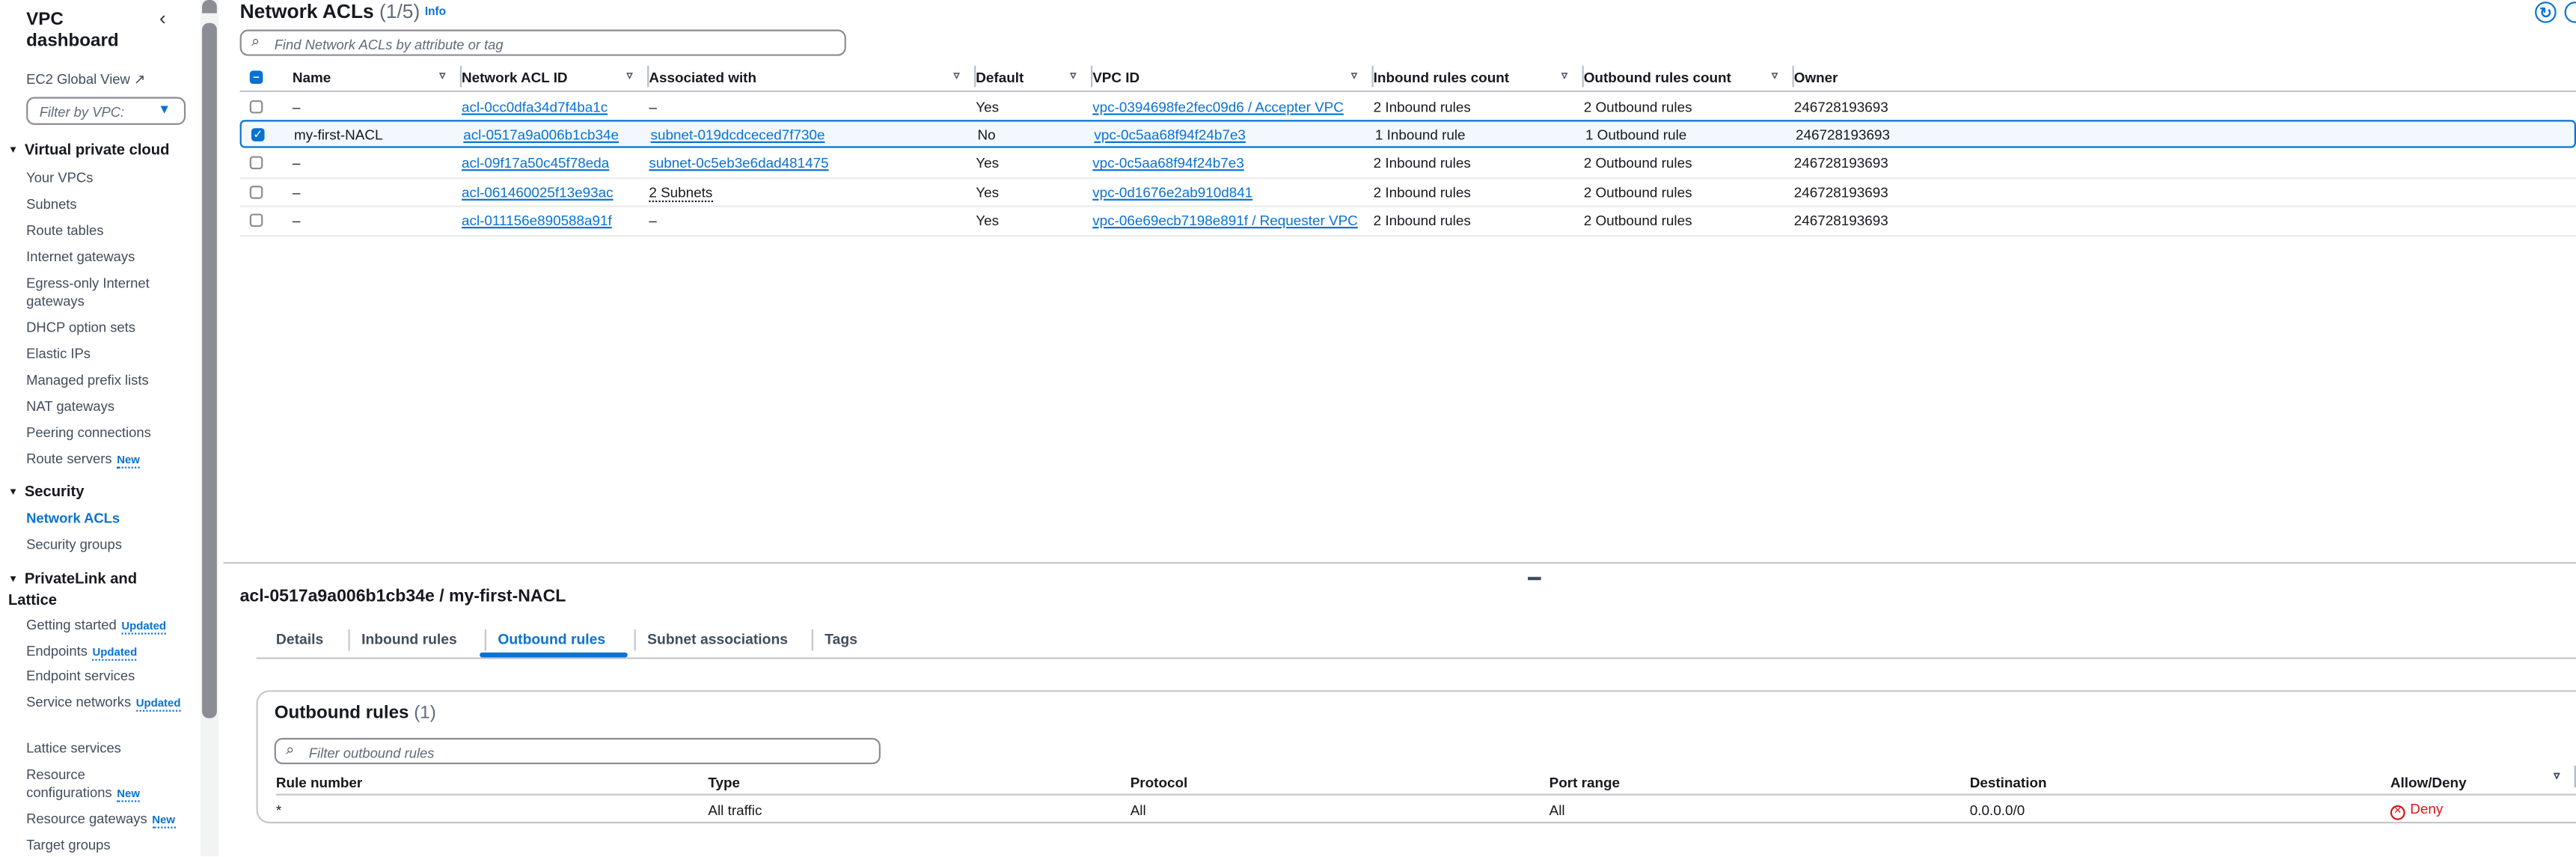 This screenshot has width=2576, height=857. I want to click on vpc-id-link: vpc-06e69ecb7198e891f / Requester VPC, so click(1225, 220).